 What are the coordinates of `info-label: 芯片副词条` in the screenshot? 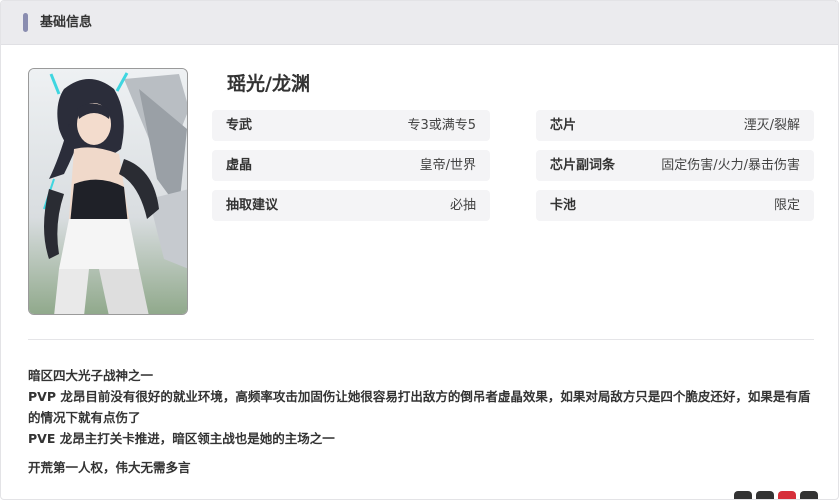 It's located at (583, 165).